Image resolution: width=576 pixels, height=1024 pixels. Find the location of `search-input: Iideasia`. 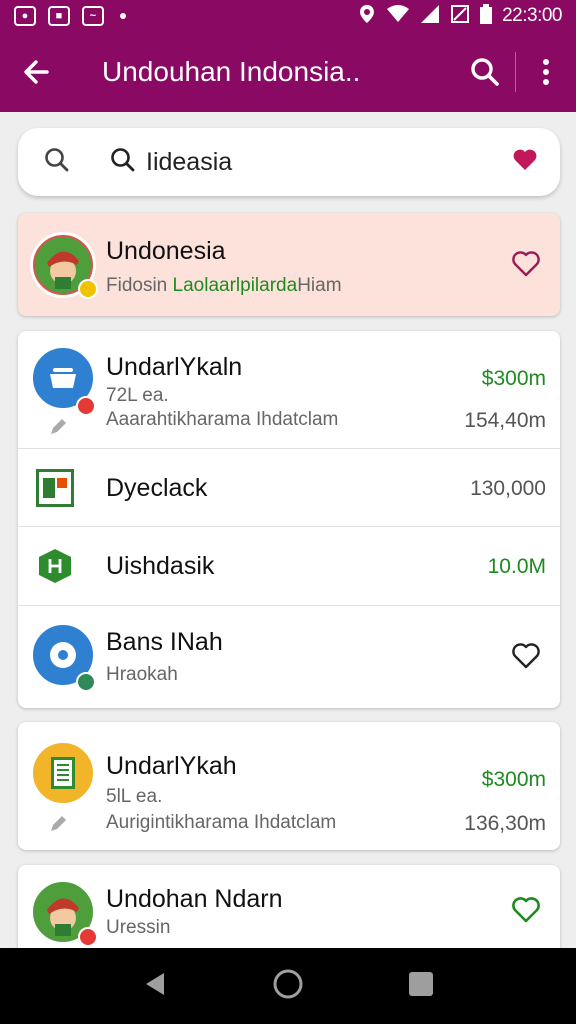

search-input: Iideasia is located at coordinates (329, 162).